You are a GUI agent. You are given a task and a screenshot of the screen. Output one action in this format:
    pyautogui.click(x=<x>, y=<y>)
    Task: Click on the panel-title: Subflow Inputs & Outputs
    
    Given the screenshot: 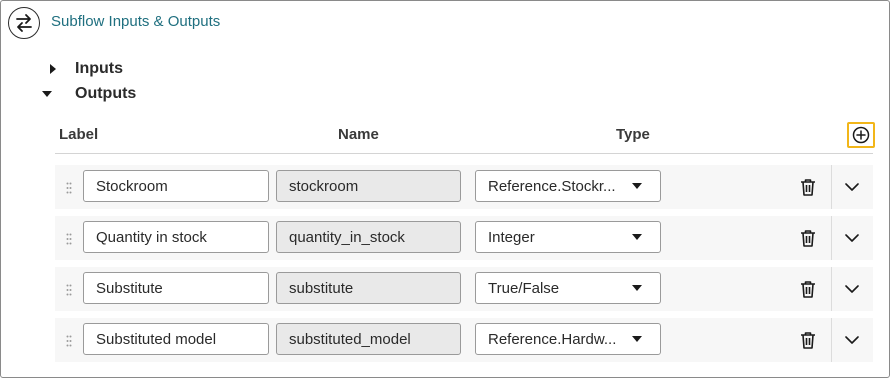 What is the action you would take?
    pyautogui.click(x=136, y=21)
    